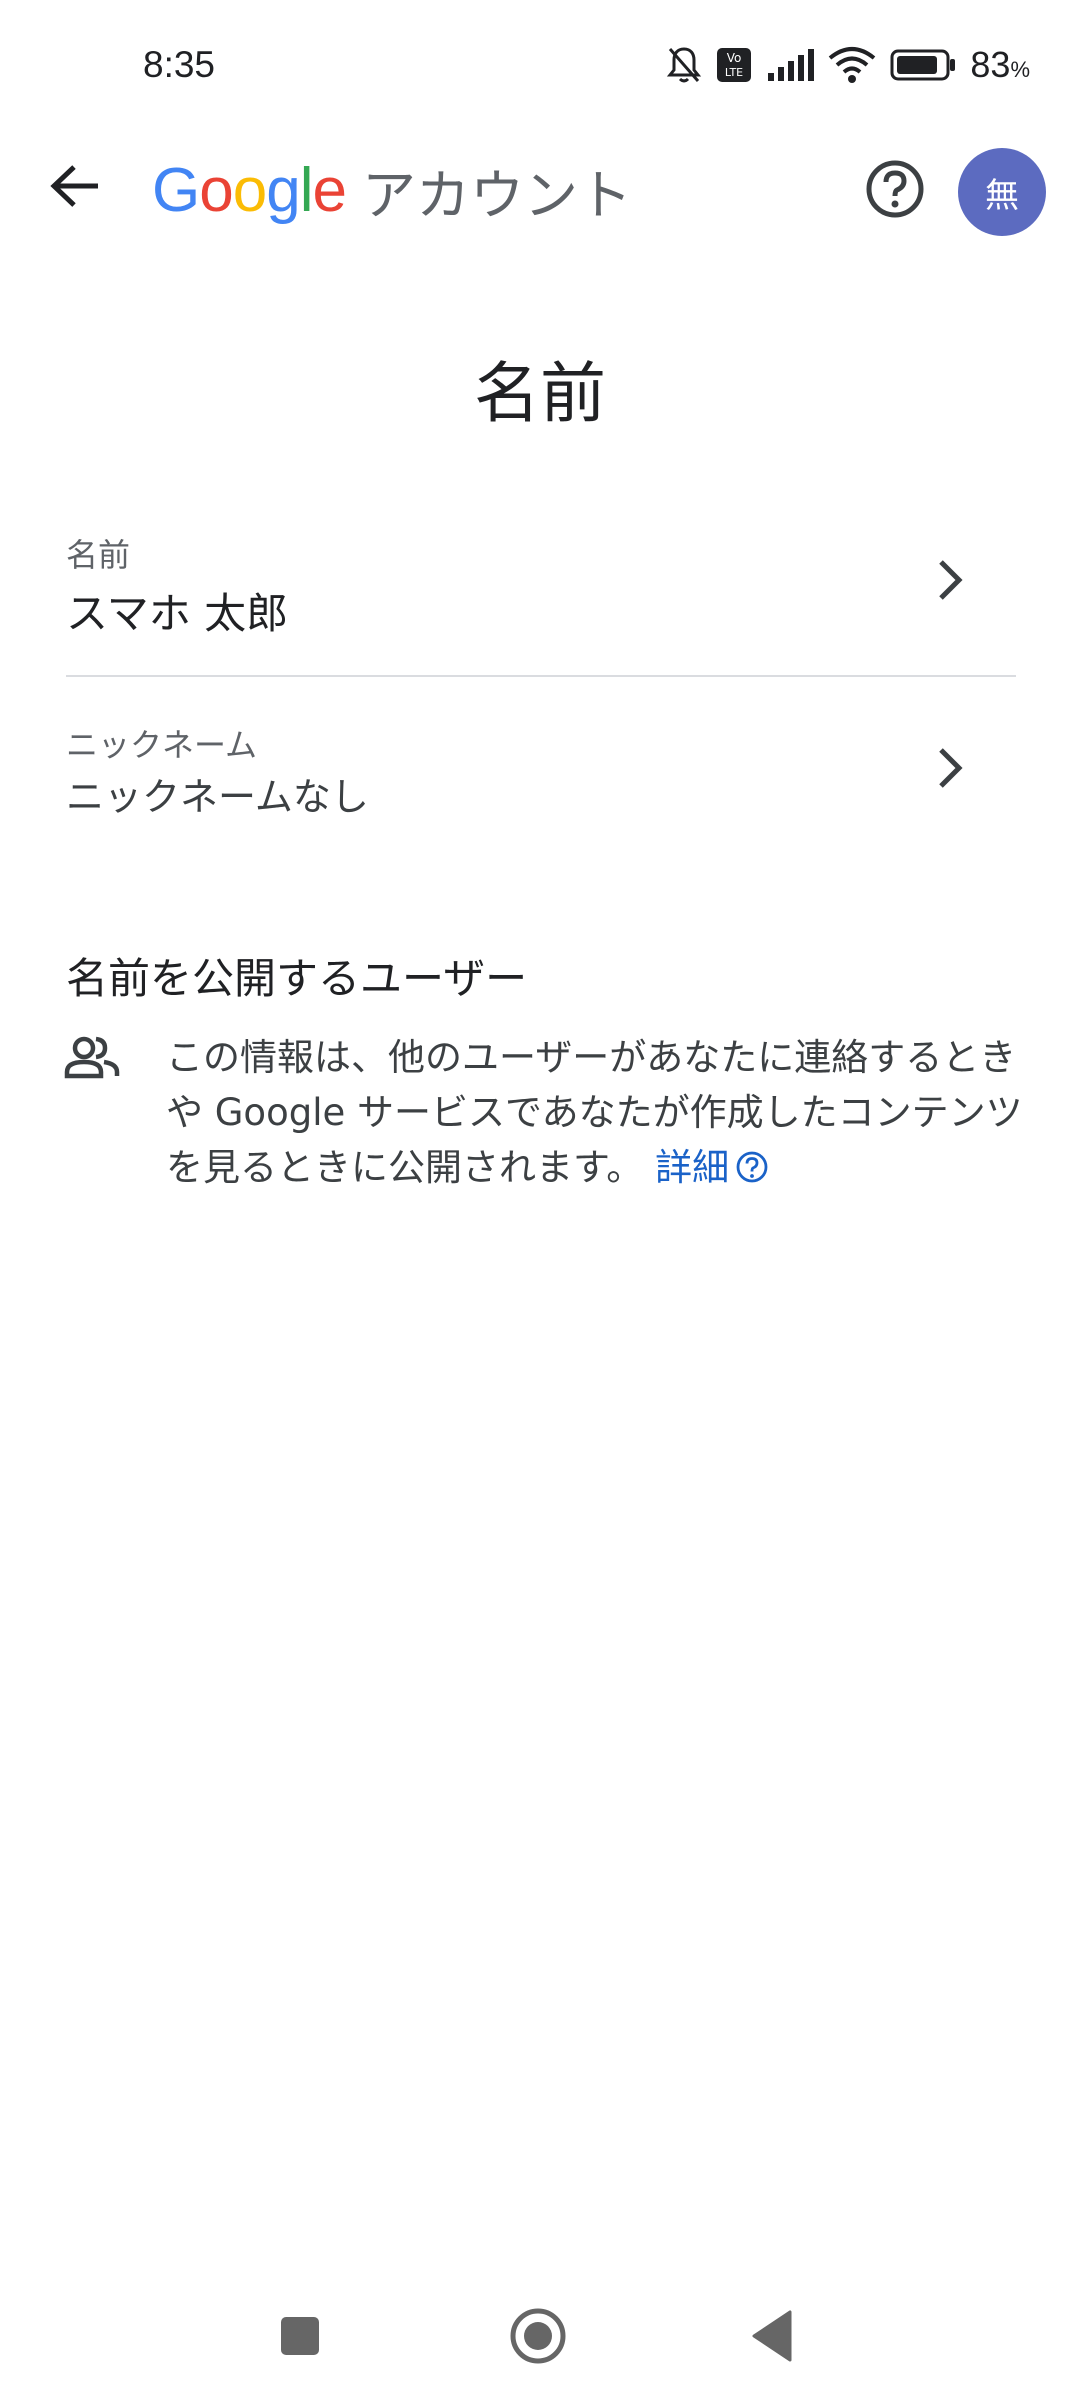 This screenshot has width=1080, height=2400. Describe the element at coordinates (734, 58) in the screenshot. I see `svg-text: Vo` at that location.